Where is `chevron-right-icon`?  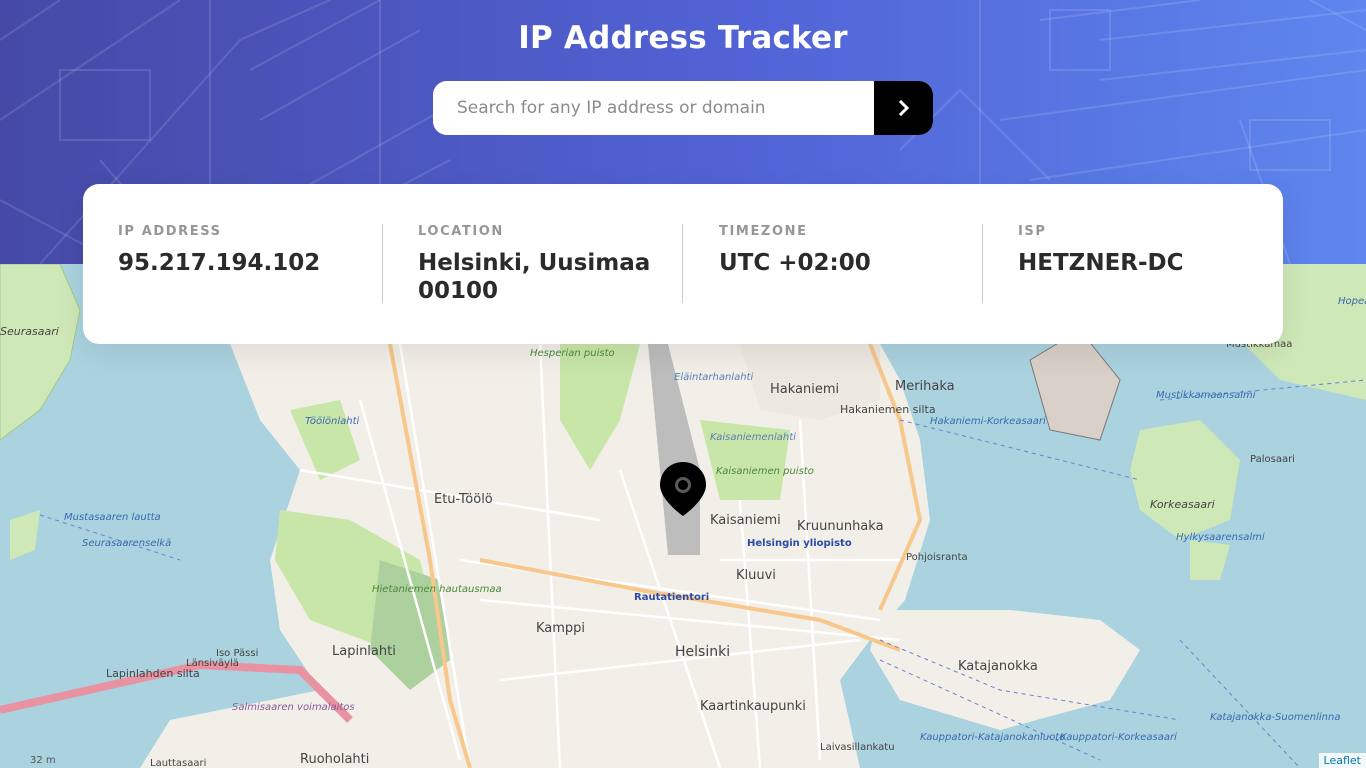 chevron-right-icon is located at coordinates (903, 108).